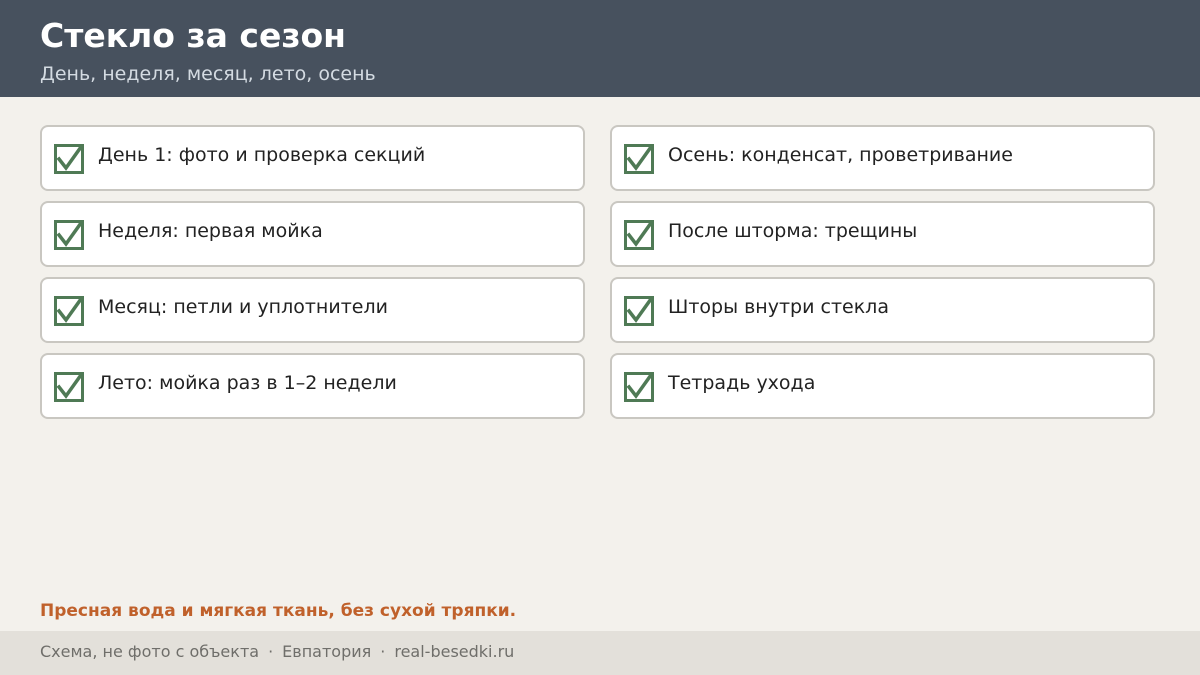  I want to click on checklist-item: После шторма: трещины, so click(882, 234).